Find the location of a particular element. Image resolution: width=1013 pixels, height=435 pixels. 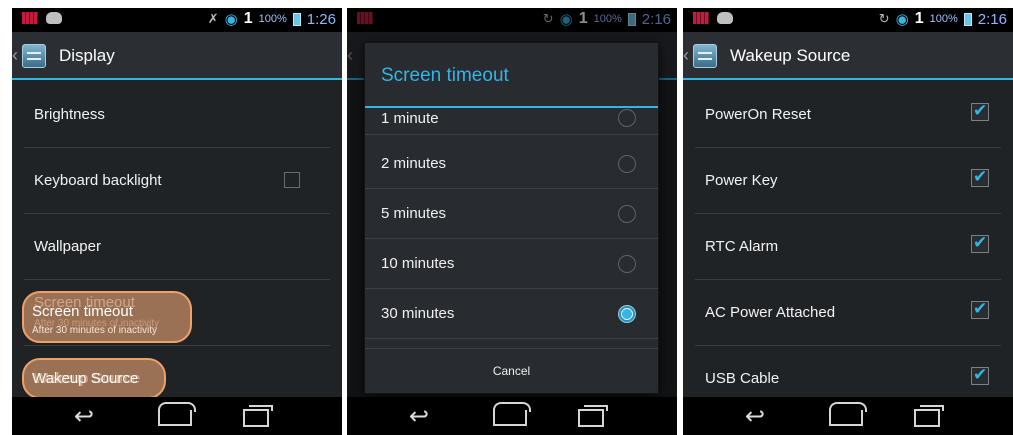

highlight-label: Screen timeout is located at coordinates (82, 311).